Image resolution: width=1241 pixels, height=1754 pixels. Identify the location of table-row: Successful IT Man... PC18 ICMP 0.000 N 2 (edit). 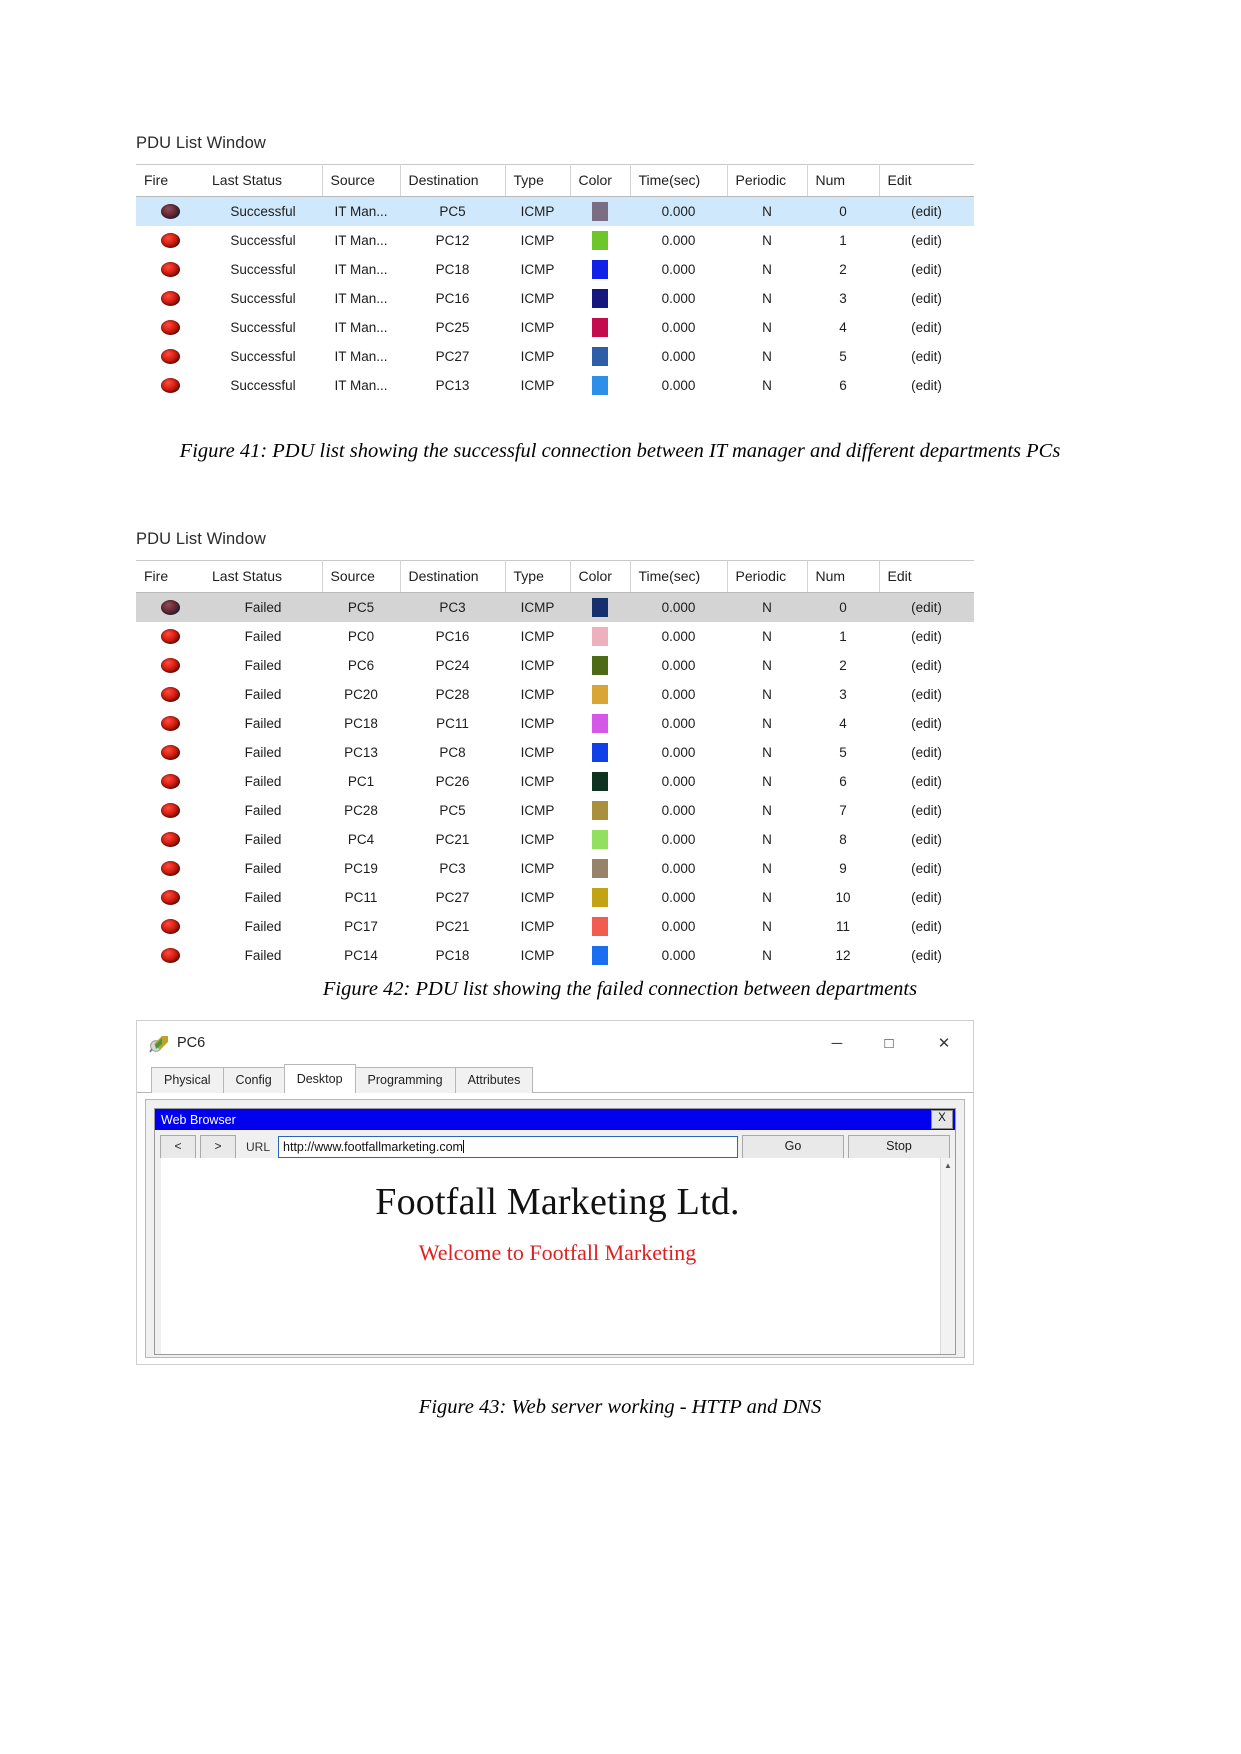
(555, 269).